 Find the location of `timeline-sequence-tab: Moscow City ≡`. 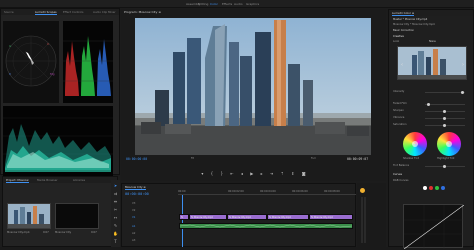

timeline-sequence-tab: Moscow City ≡ is located at coordinates (135, 187).